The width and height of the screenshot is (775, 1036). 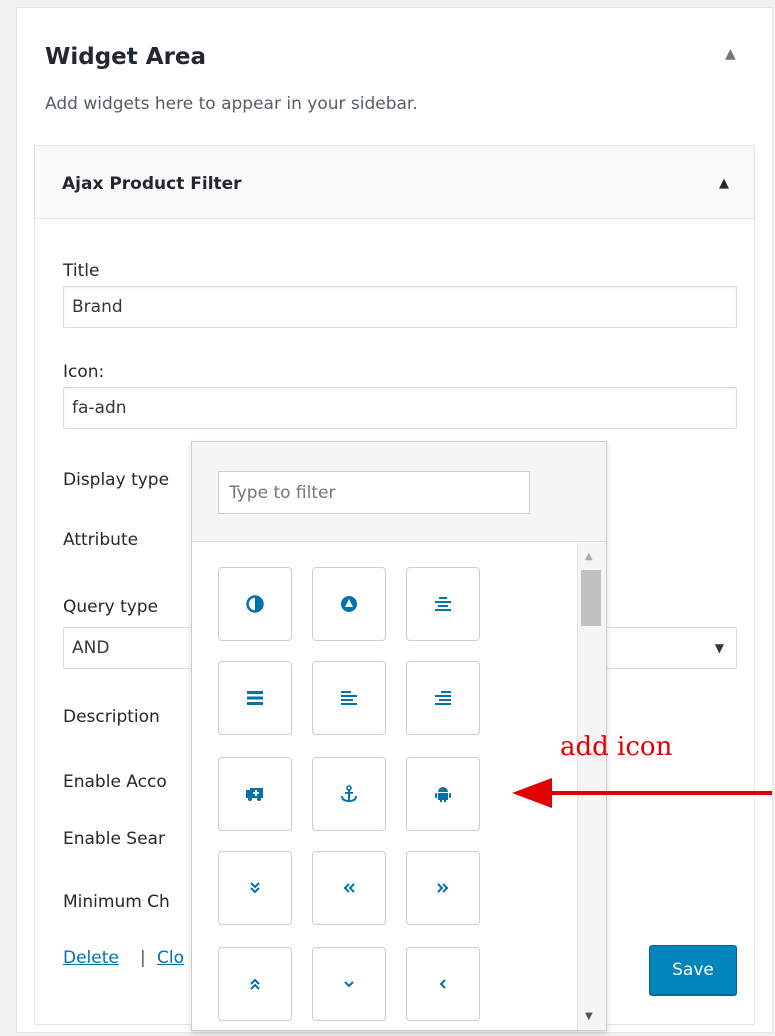 I want to click on title-label: Title, so click(x=81, y=271).